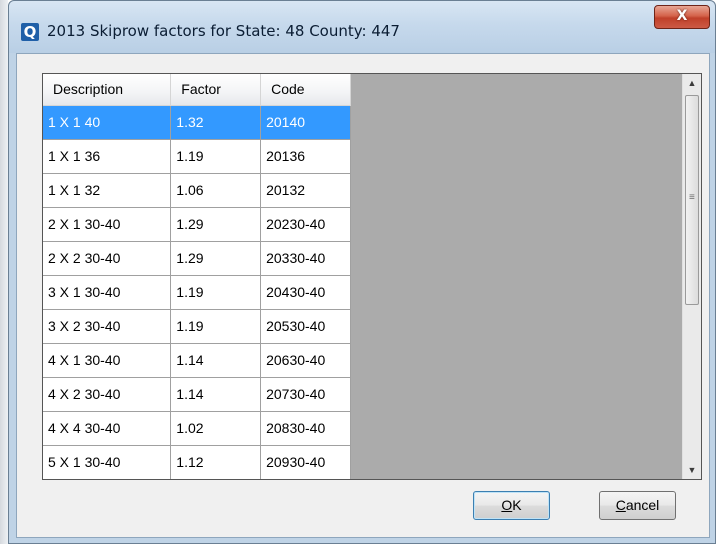 The width and height of the screenshot is (716, 544). Describe the element at coordinates (305, 90) in the screenshot. I see `column-header-code: Code` at that location.